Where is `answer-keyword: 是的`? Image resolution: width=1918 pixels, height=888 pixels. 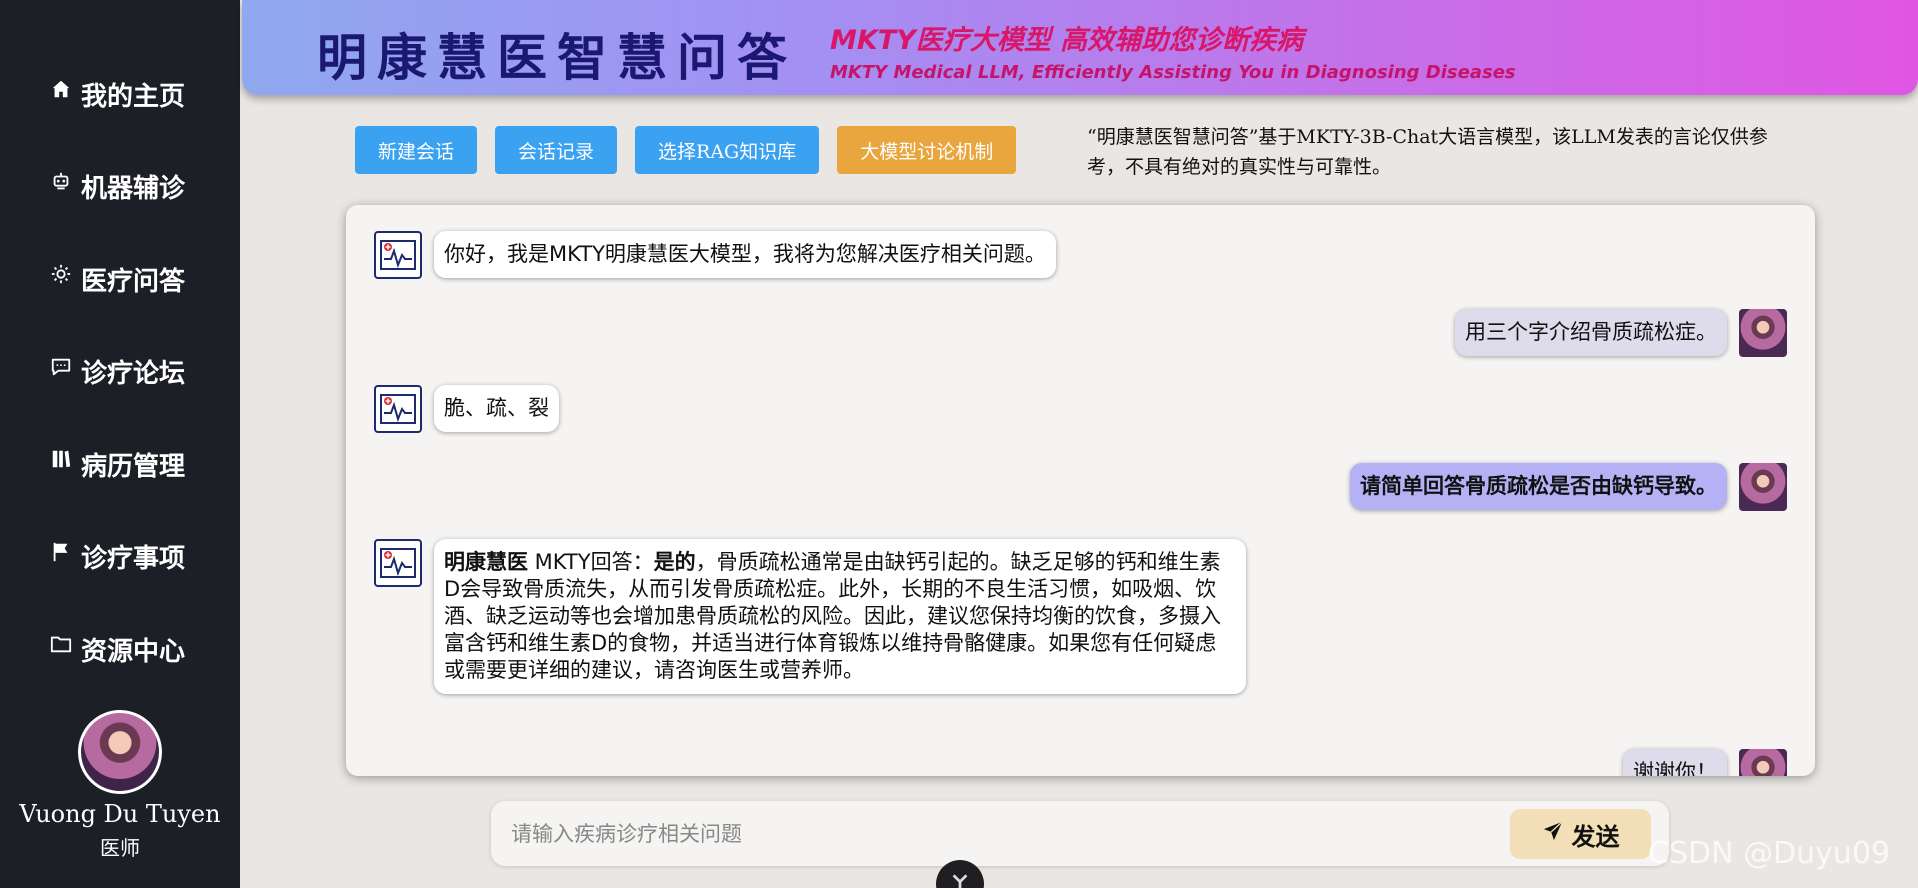 answer-keyword: 是的 is located at coordinates (674, 562).